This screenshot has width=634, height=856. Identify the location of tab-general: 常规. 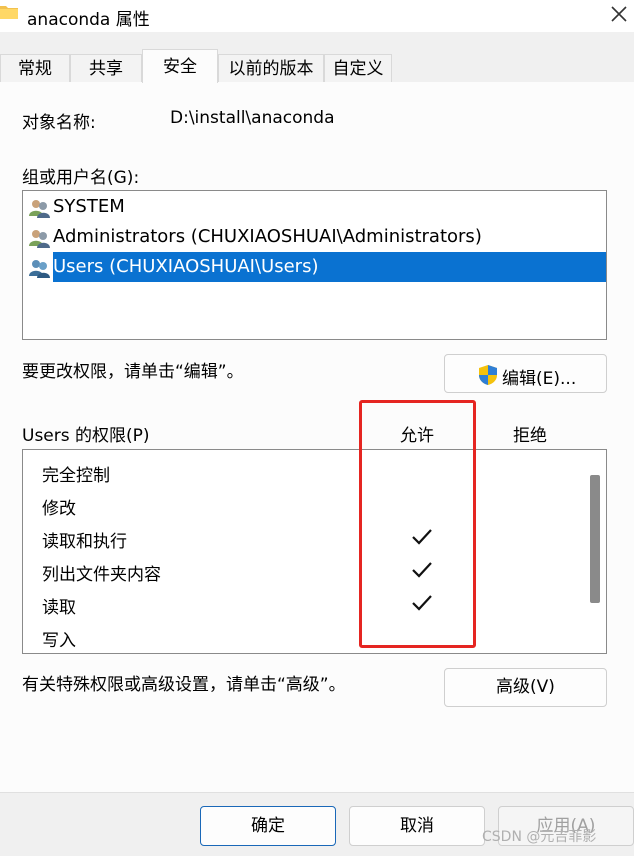
(35, 68).